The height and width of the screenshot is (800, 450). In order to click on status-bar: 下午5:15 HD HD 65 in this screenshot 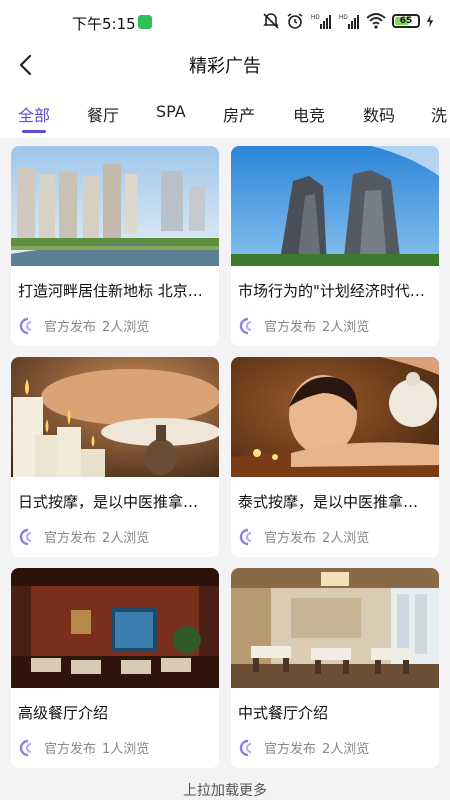, I will do `click(225, 22)`.